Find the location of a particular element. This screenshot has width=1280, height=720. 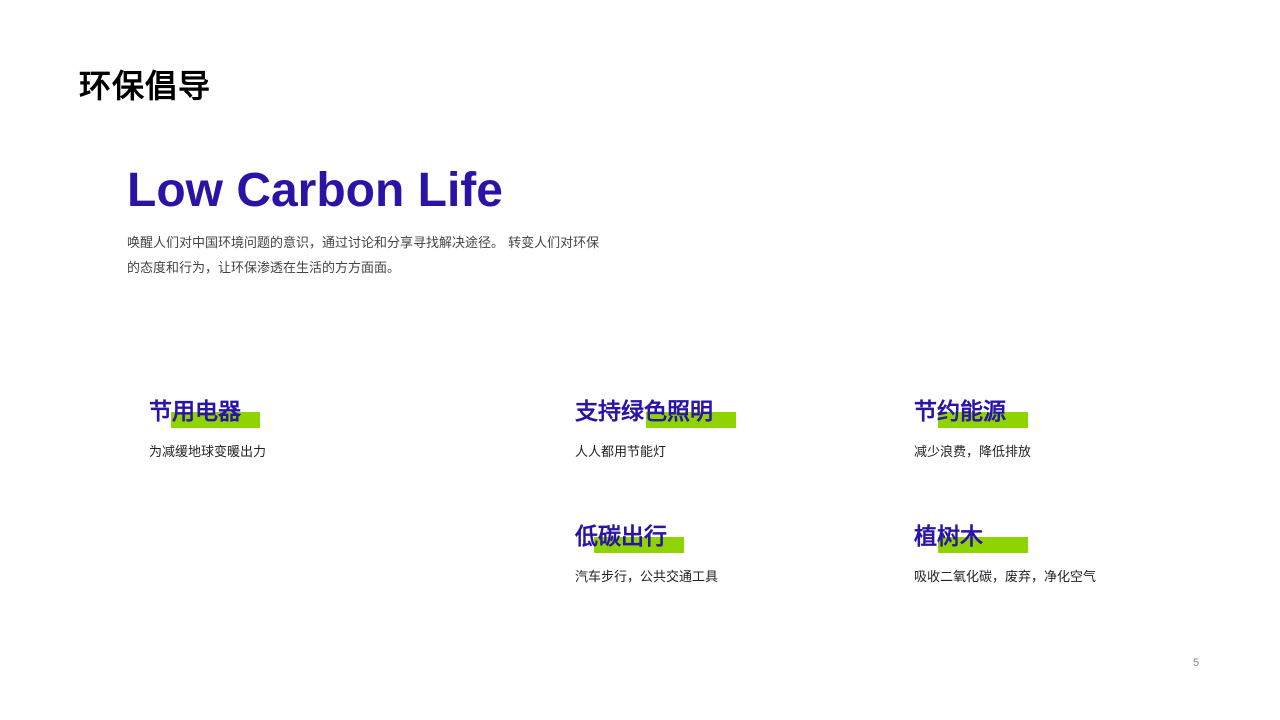

card-subtitle: 吸收二氧化碳，废弃，净化空气 is located at coordinates (1005, 577).